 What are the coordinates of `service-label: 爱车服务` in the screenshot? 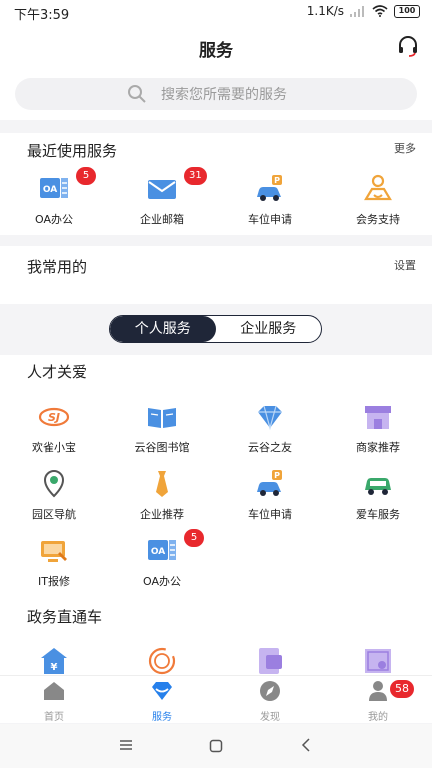 It's located at (378, 514).